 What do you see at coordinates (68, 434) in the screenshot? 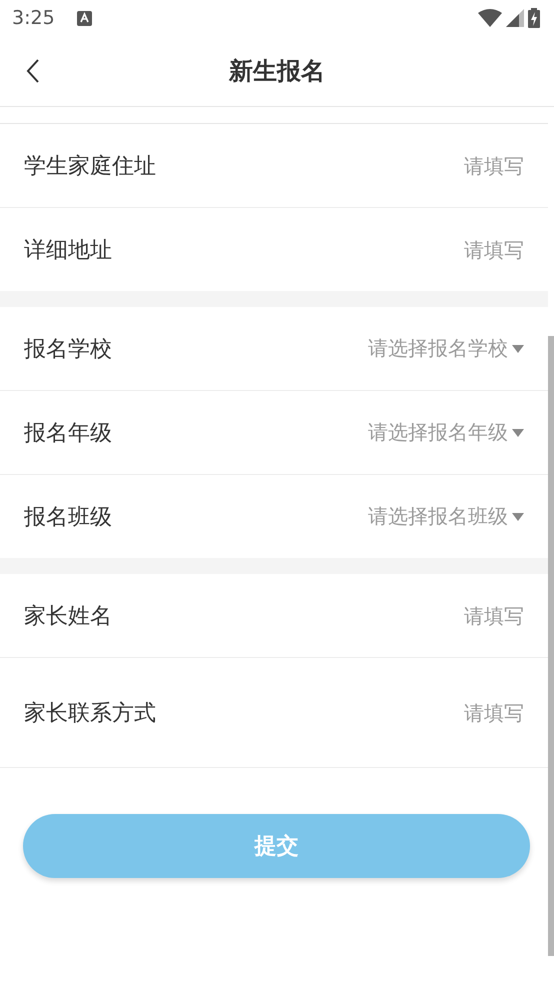
I see `field-label: 报名年级` at bounding box center [68, 434].